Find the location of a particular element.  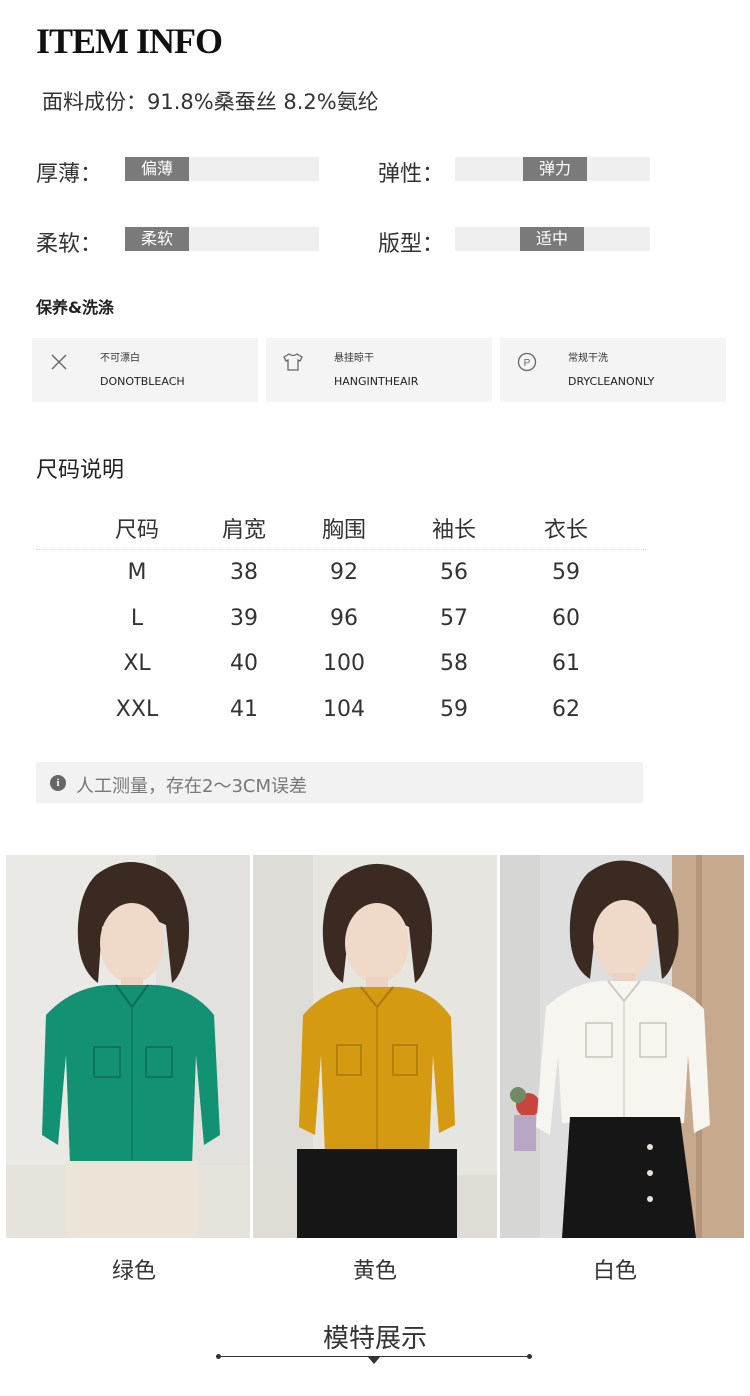

table-cell: 60 is located at coordinates (566, 618).